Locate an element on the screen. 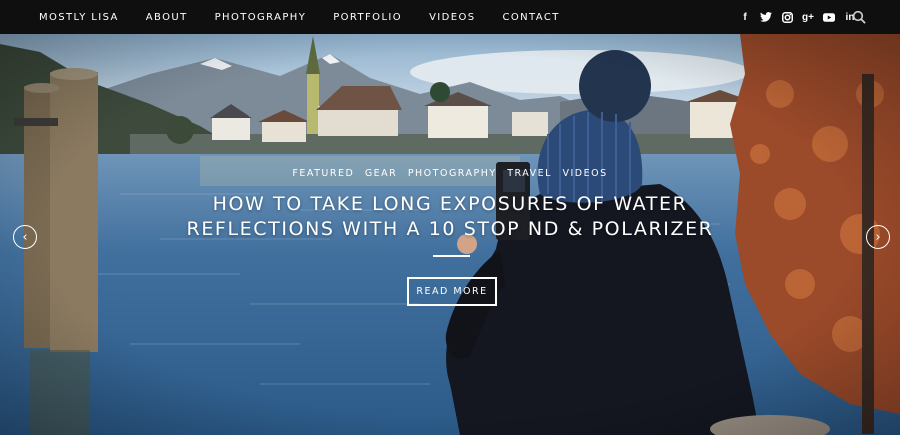 The height and width of the screenshot is (435, 900). nav-photography-link: PHOTOGRAPHY is located at coordinates (261, 17).